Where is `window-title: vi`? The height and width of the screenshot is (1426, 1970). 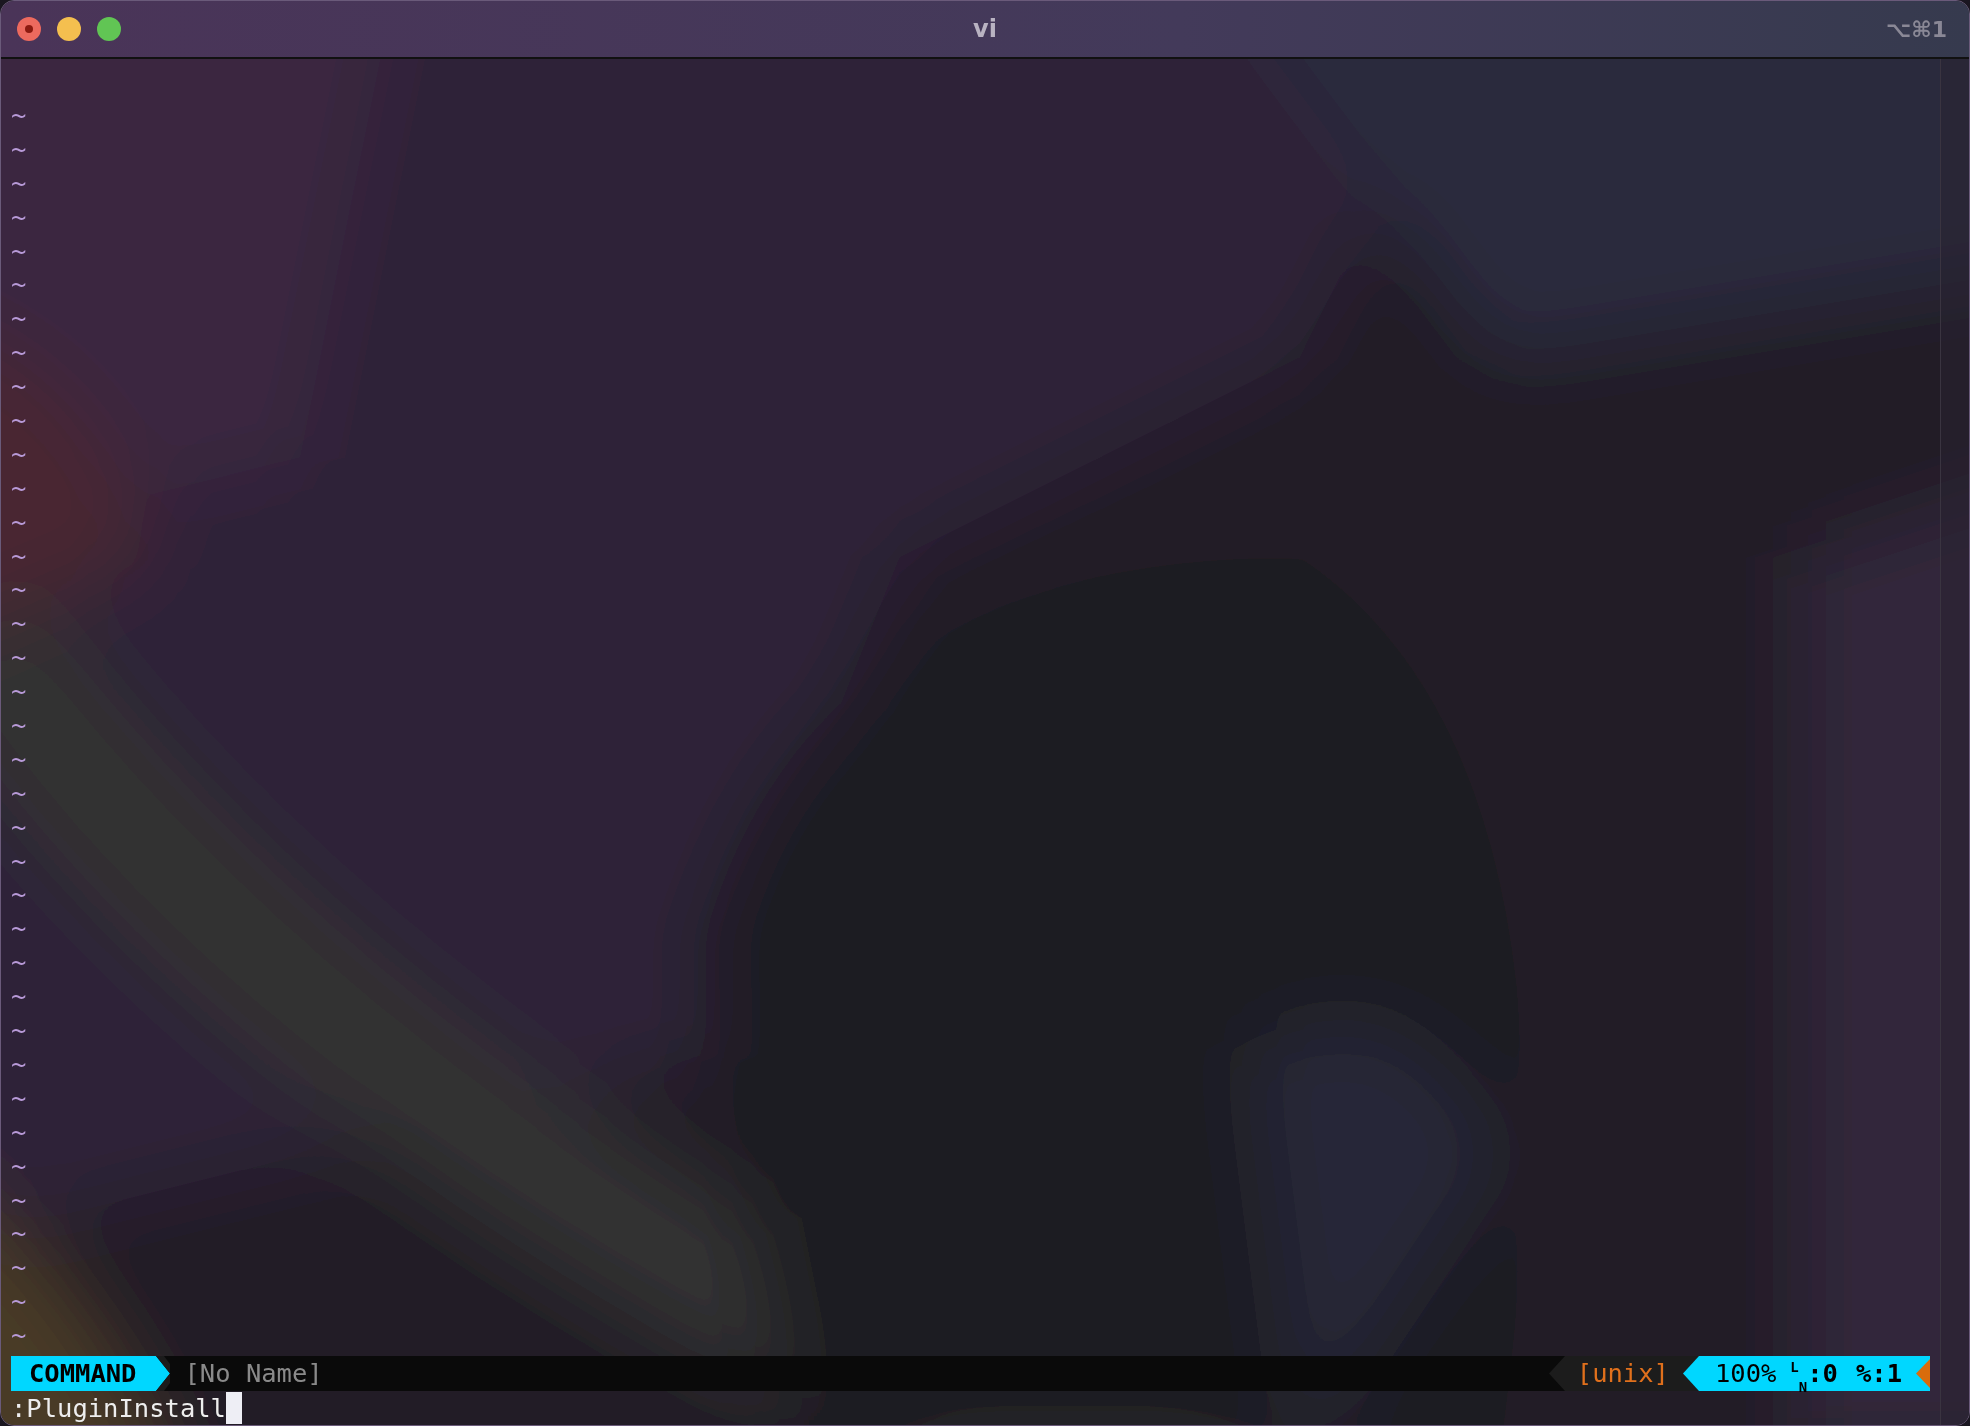
window-title: vi is located at coordinates (985, 29).